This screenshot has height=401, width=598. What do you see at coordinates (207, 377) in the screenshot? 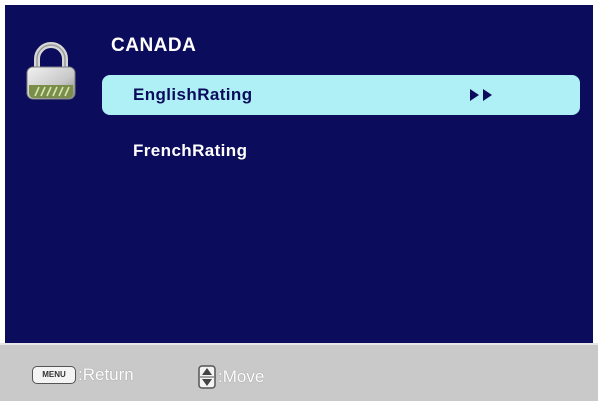
I see `up-down-key-icon` at bounding box center [207, 377].